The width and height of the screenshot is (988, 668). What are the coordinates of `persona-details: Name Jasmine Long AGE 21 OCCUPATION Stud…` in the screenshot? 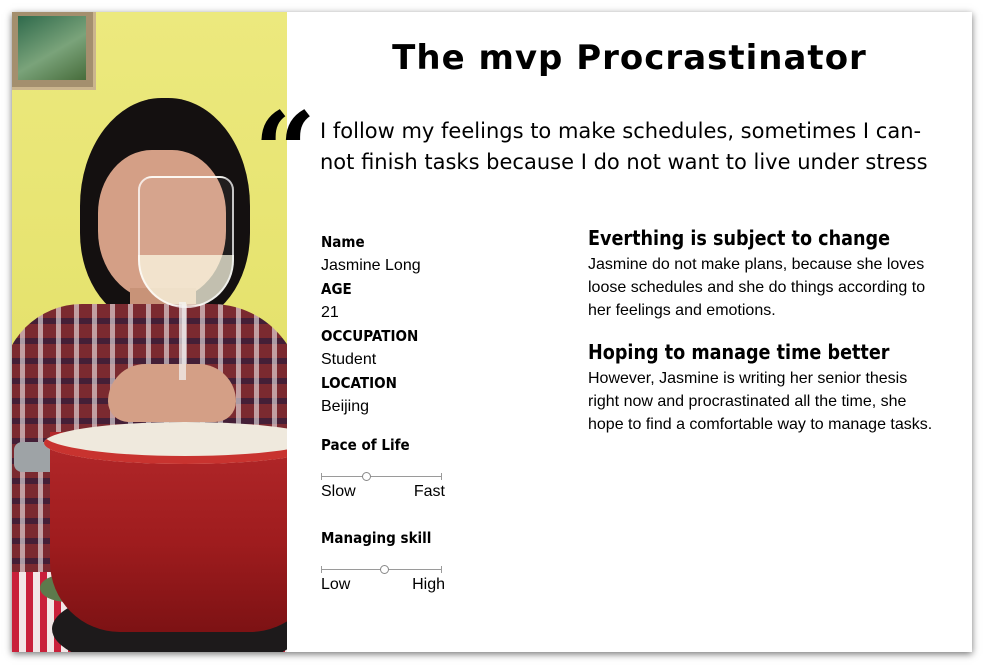 It's located at (441, 324).